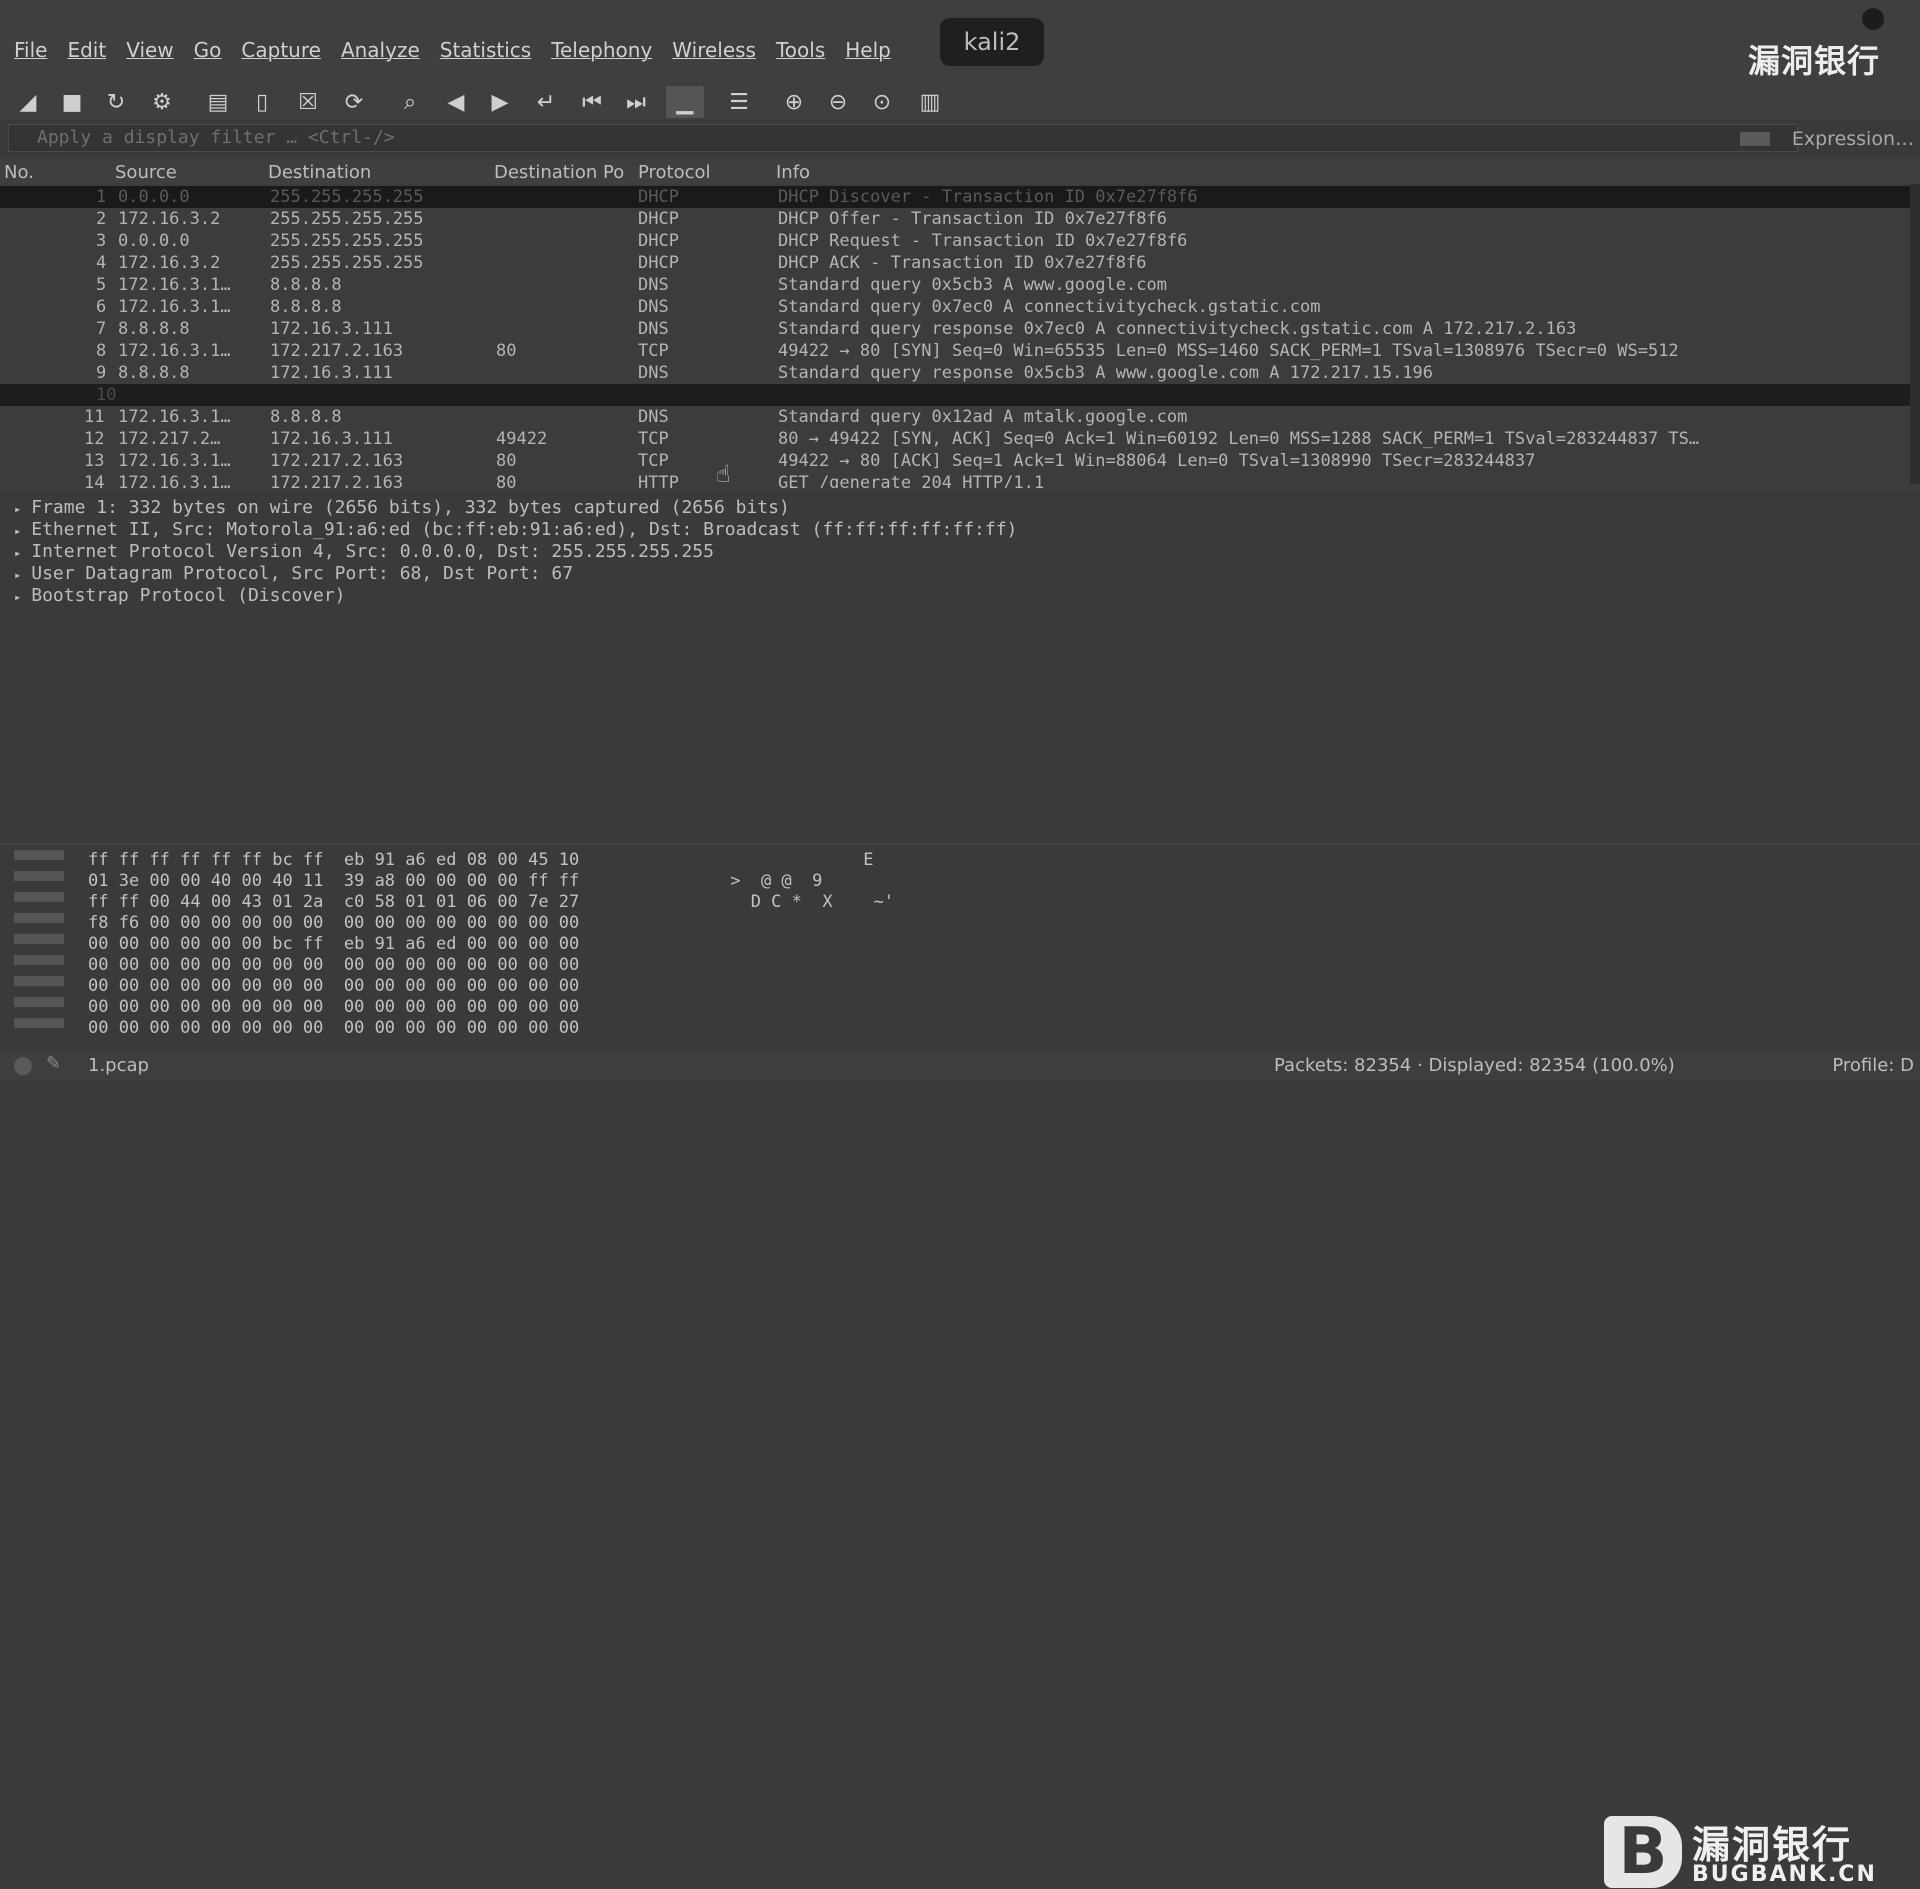  Describe the element at coordinates (308, 102) in the screenshot. I see `close-file-icon: ☒` at that location.